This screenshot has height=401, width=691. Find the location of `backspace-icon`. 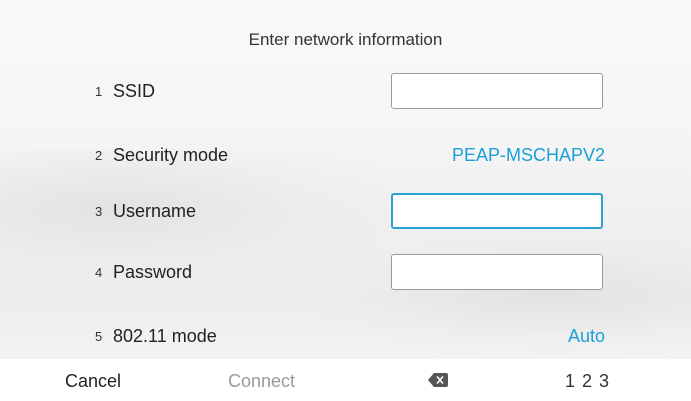

backspace-icon is located at coordinates (438, 380).